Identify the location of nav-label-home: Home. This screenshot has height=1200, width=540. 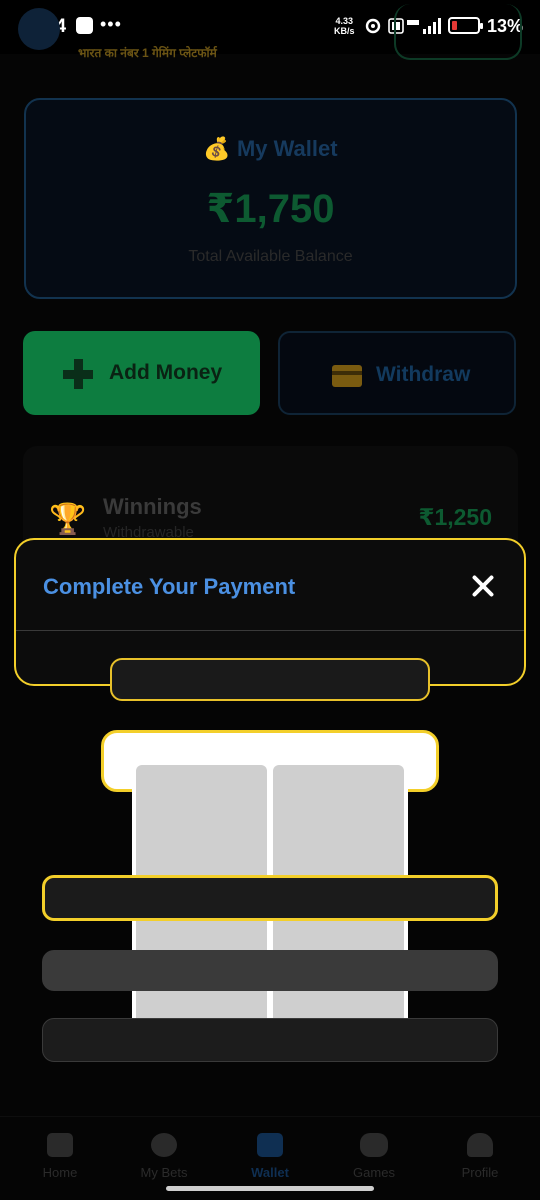
(60, 1172).